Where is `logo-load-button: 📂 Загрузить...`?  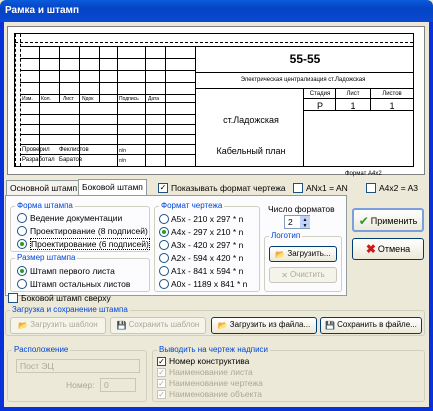 logo-load-button: 📂 Загрузить... is located at coordinates (303, 254).